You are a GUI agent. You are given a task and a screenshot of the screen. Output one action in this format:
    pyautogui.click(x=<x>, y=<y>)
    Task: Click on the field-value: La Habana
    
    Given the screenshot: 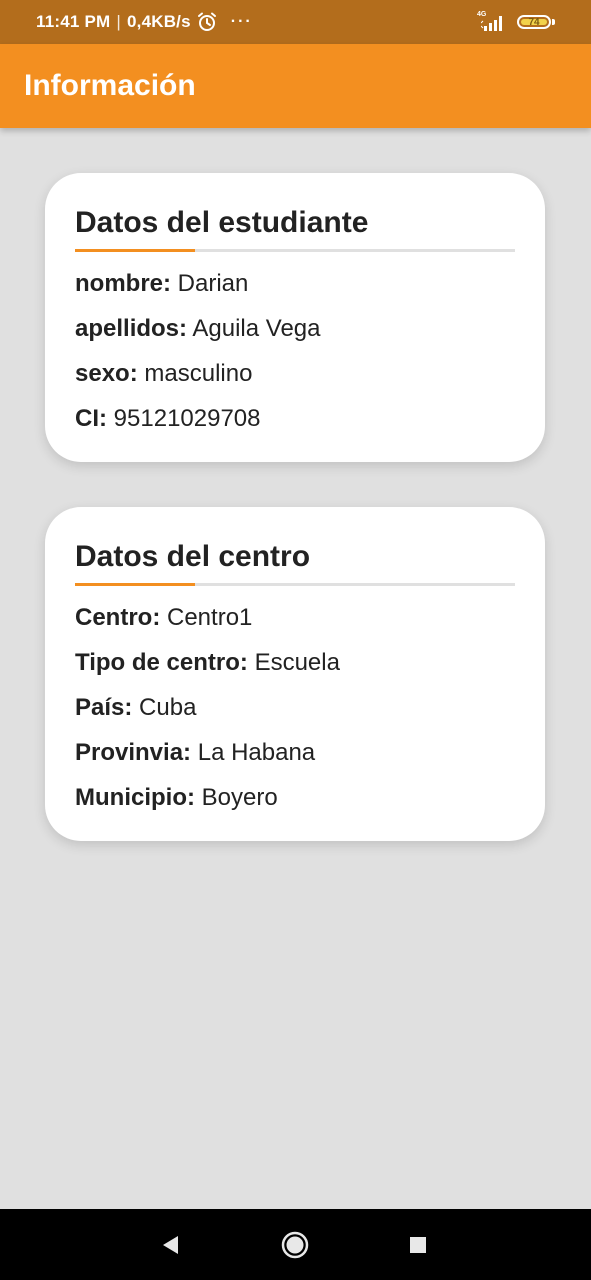 What is the action you would take?
    pyautogui.click(x=256, y=752)
    